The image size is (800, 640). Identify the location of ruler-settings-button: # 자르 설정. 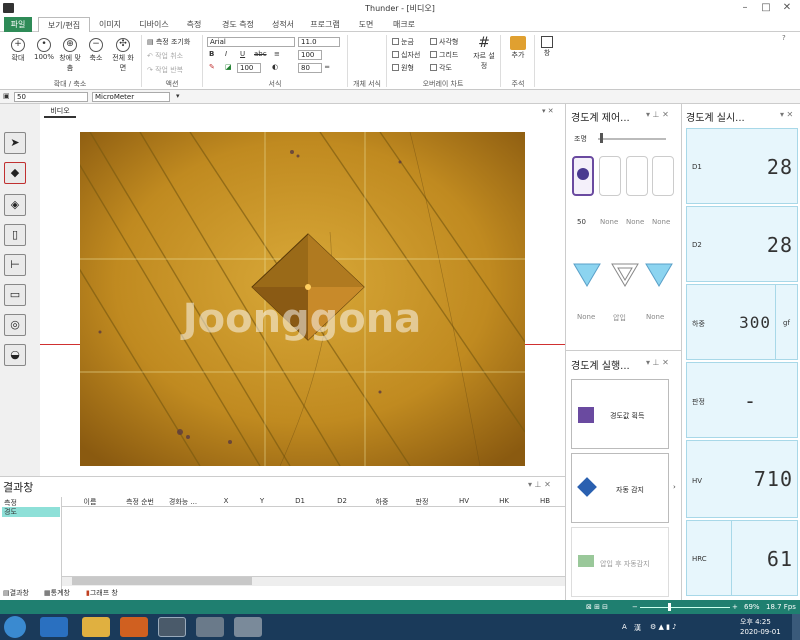
(484, 53).